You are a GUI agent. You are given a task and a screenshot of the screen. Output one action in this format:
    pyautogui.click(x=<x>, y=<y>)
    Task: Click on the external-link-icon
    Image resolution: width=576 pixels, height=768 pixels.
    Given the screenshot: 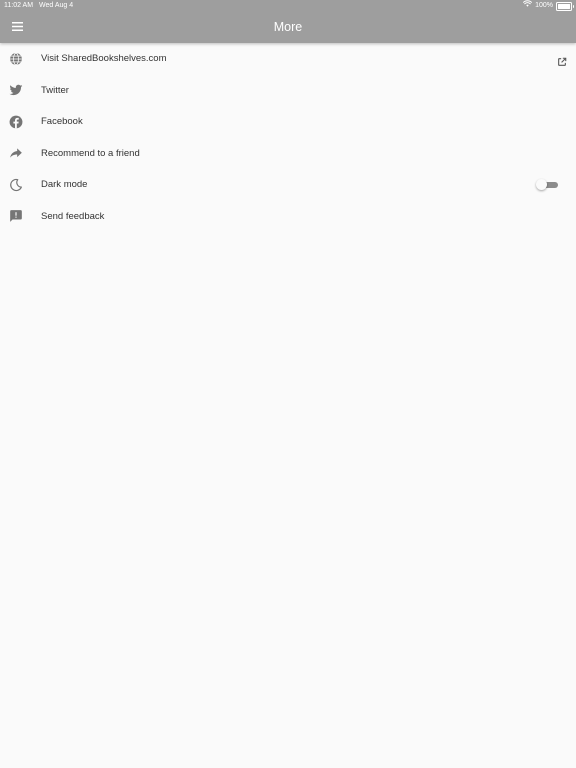 What is the action you would take?
    pyautogui.click(x=562, y=60)
    